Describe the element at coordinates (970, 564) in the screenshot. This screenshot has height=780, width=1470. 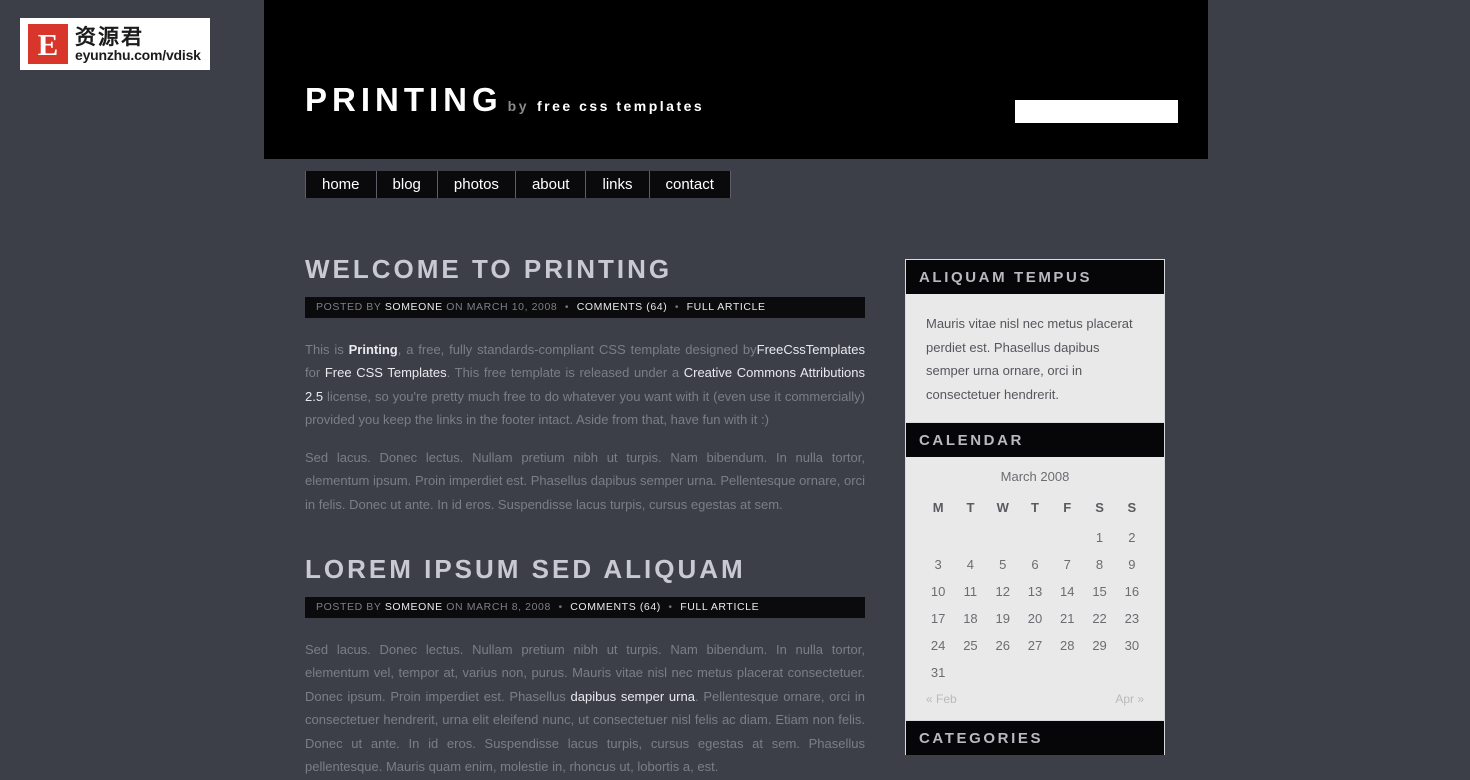
I see `calendar-day-cell: 4` at that location.